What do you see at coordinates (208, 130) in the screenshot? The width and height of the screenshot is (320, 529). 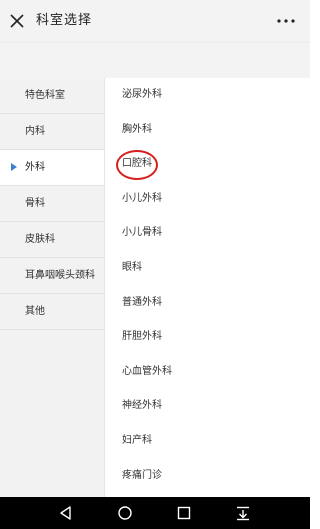 I see `department-item: 胸外科` at bounding box center [208, 130].